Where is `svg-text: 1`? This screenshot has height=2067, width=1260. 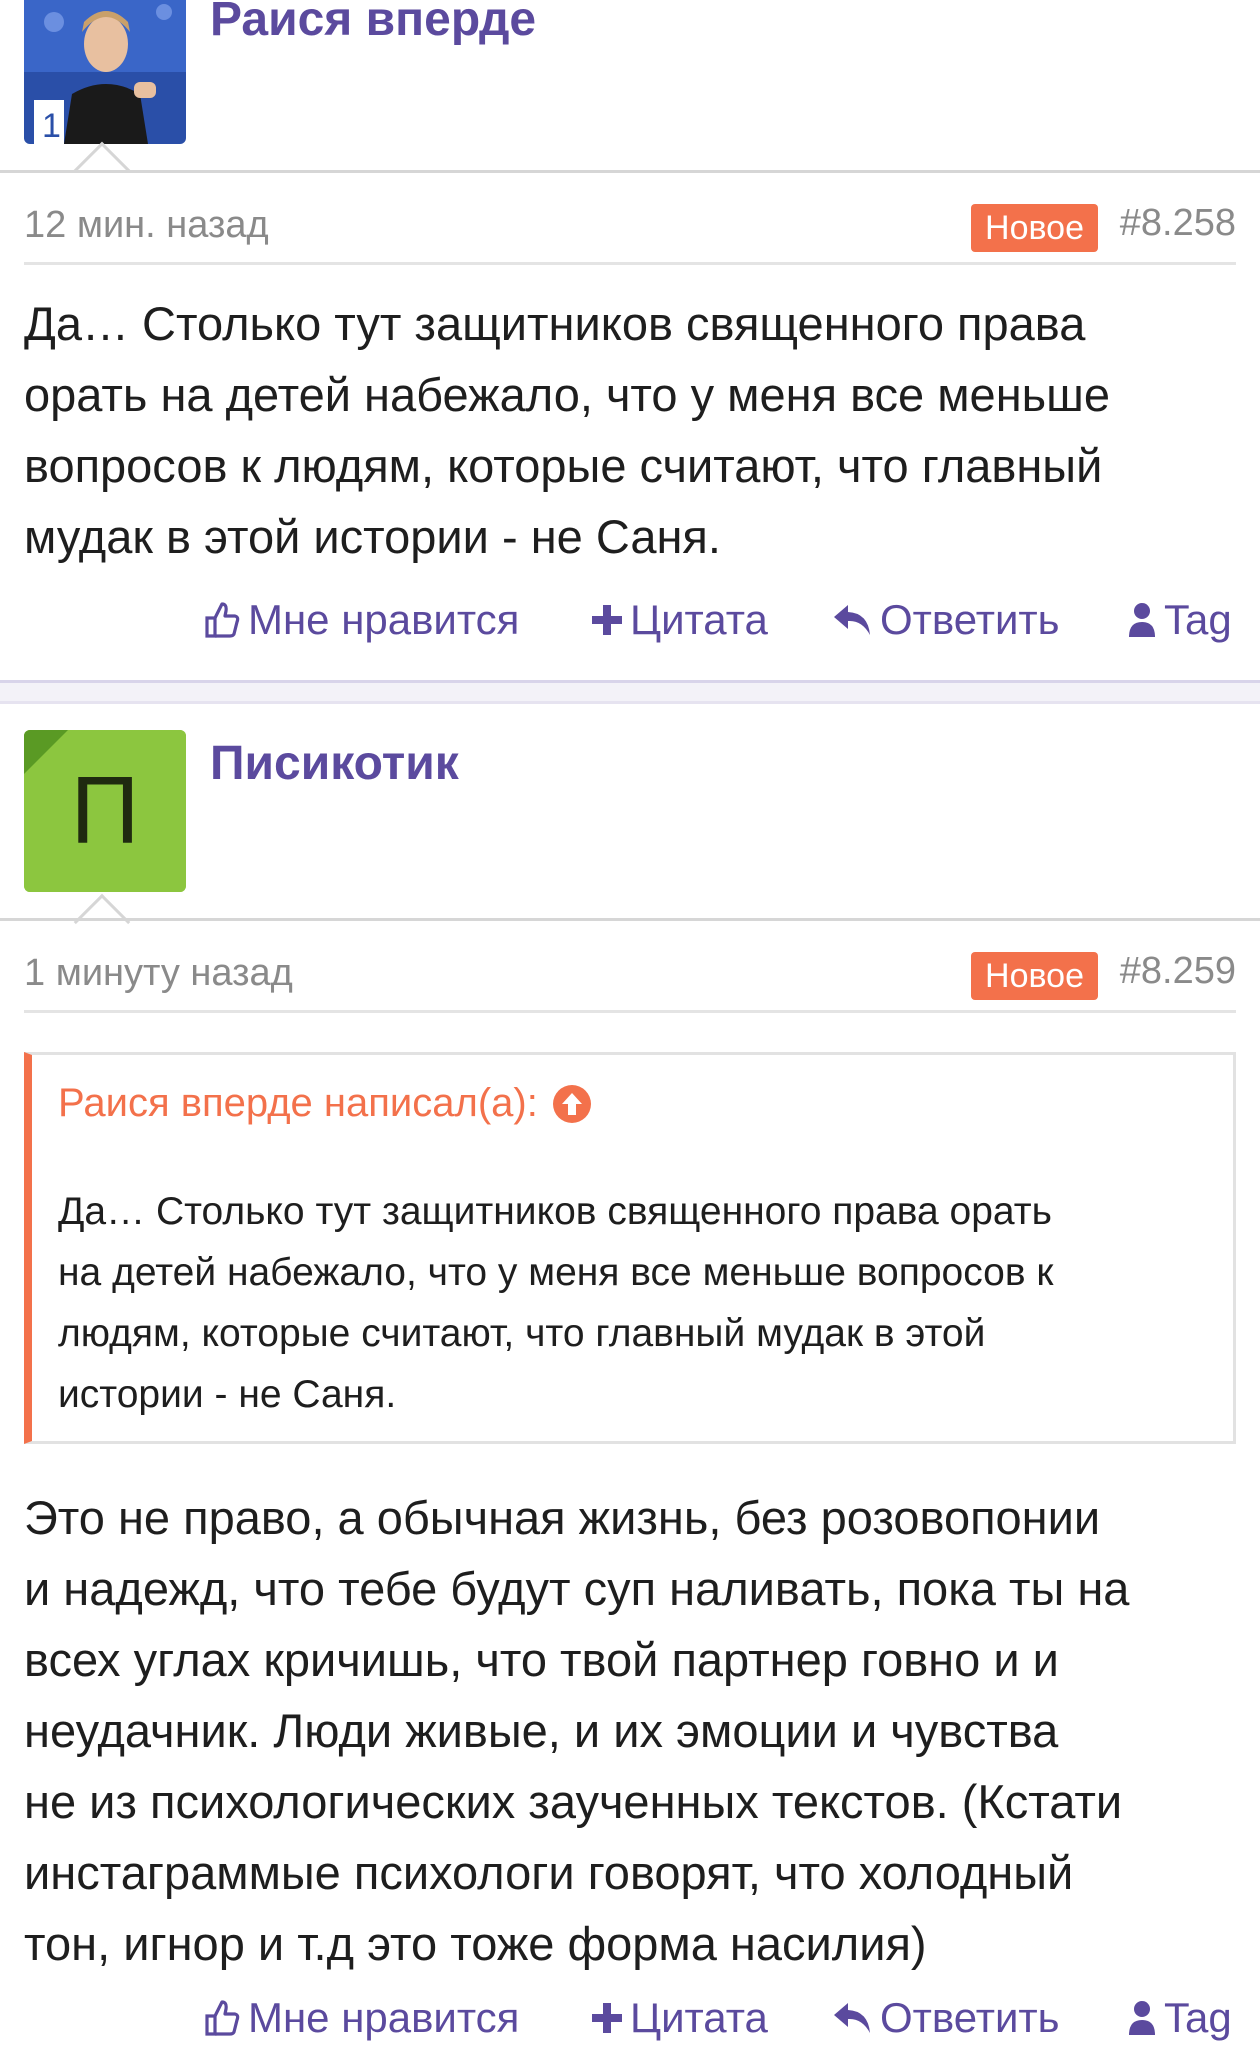 svg-text: 1 is located at coordinates (51, 125).